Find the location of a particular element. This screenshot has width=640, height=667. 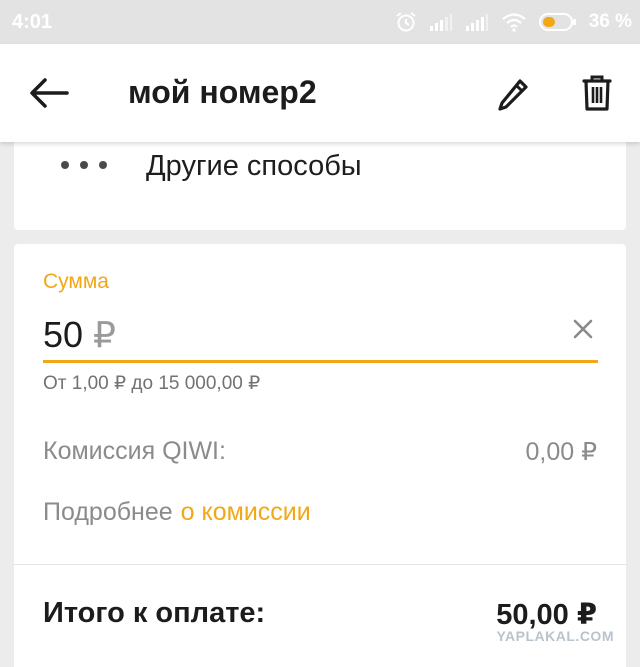

close-icon is located at coordinates (583, 331).